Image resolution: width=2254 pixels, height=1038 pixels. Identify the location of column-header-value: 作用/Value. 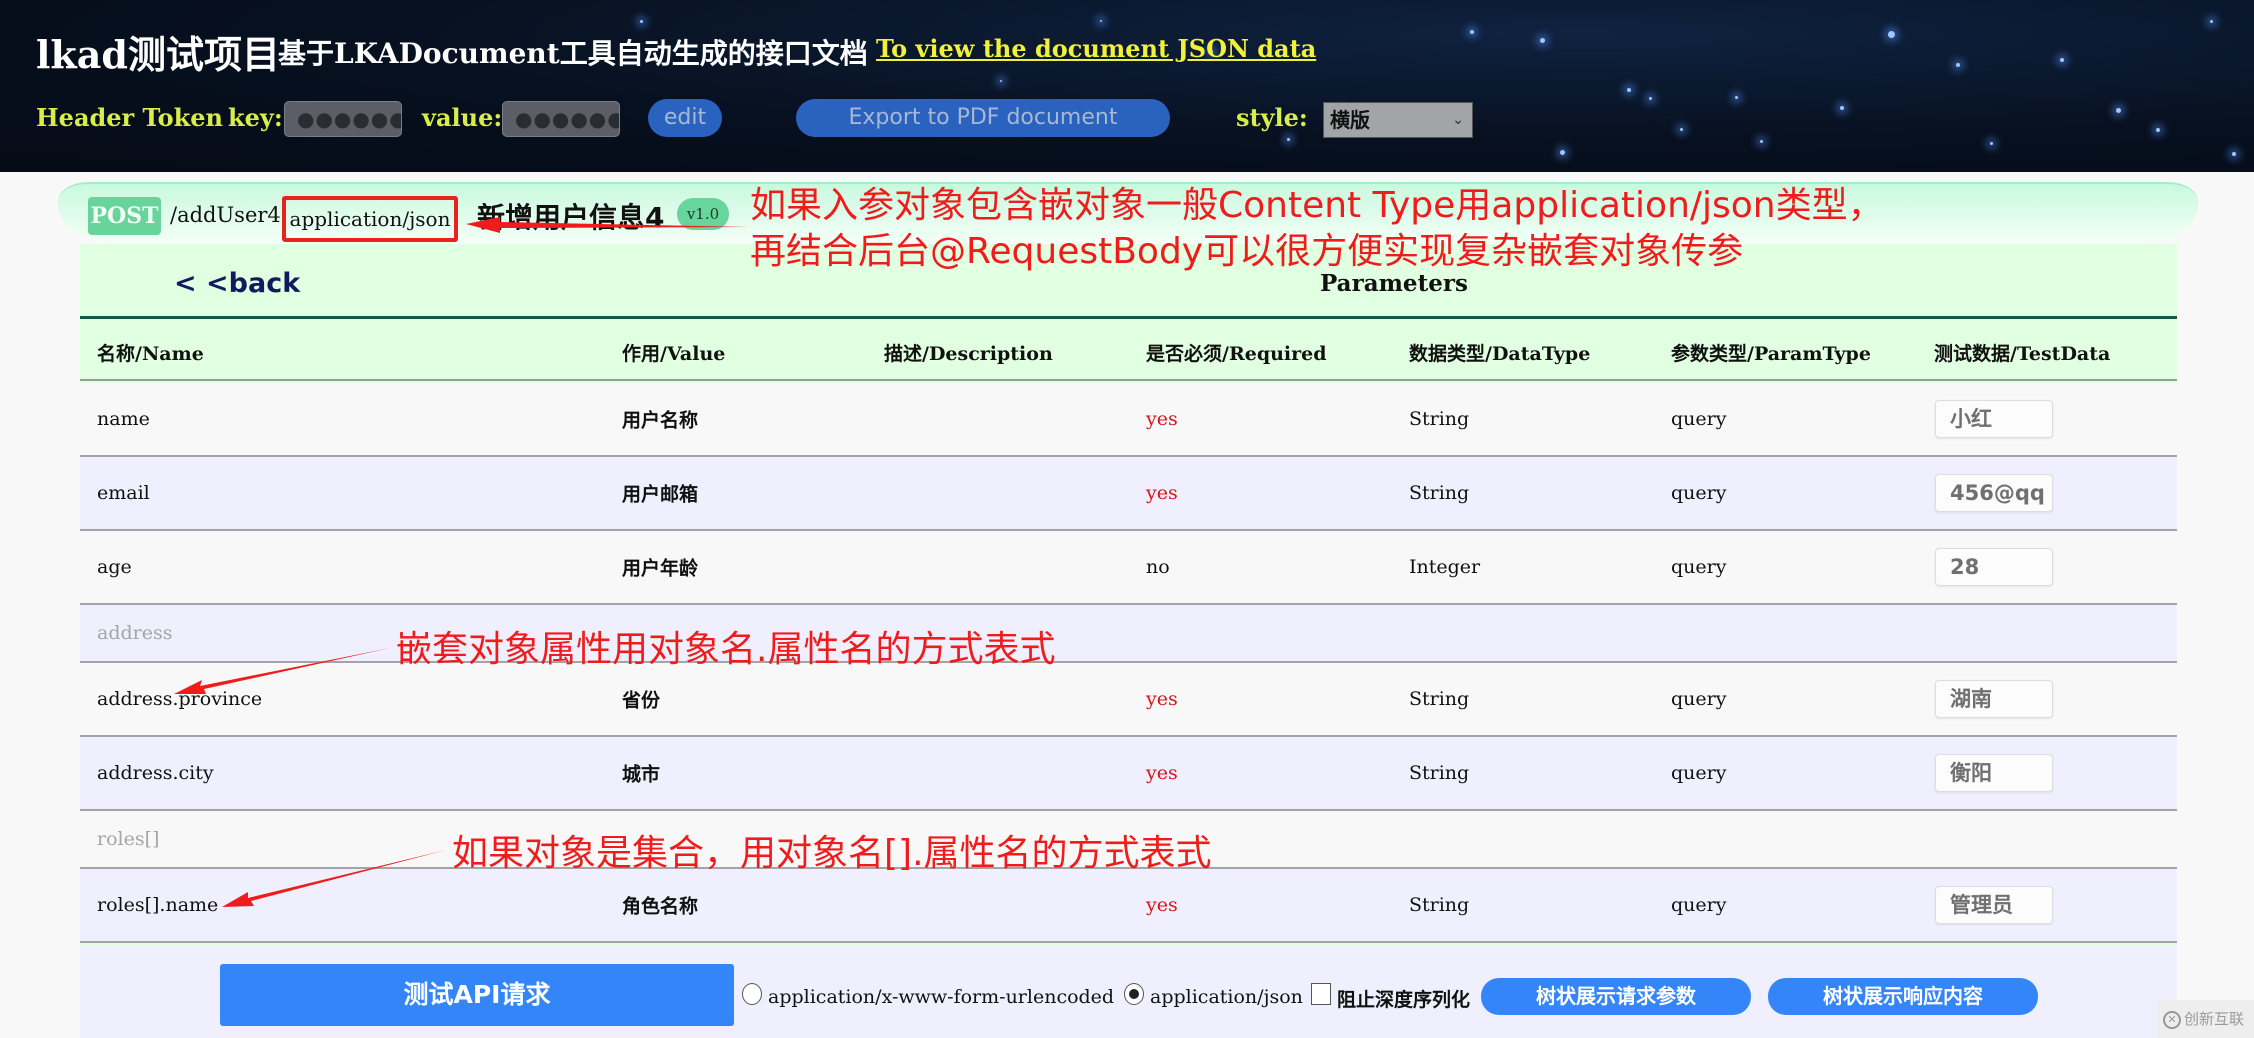
(674, 354).